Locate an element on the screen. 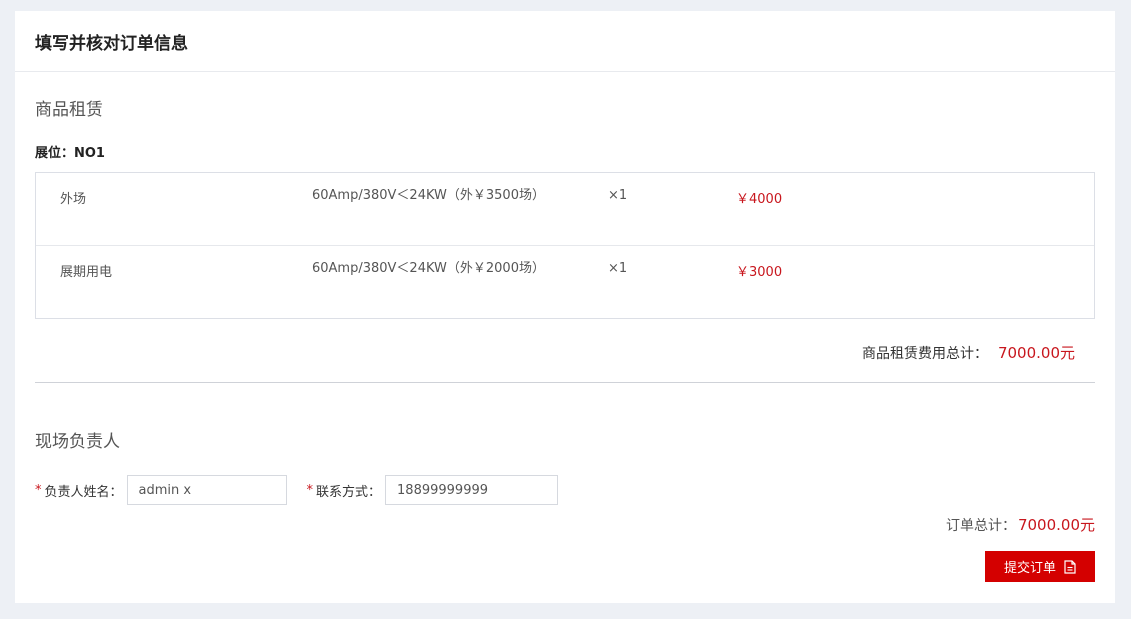 Image resolution: width=1131 pixels, height=619 pixels. name-field-label: 负责人姓名： is located at coordinates (83, 492).